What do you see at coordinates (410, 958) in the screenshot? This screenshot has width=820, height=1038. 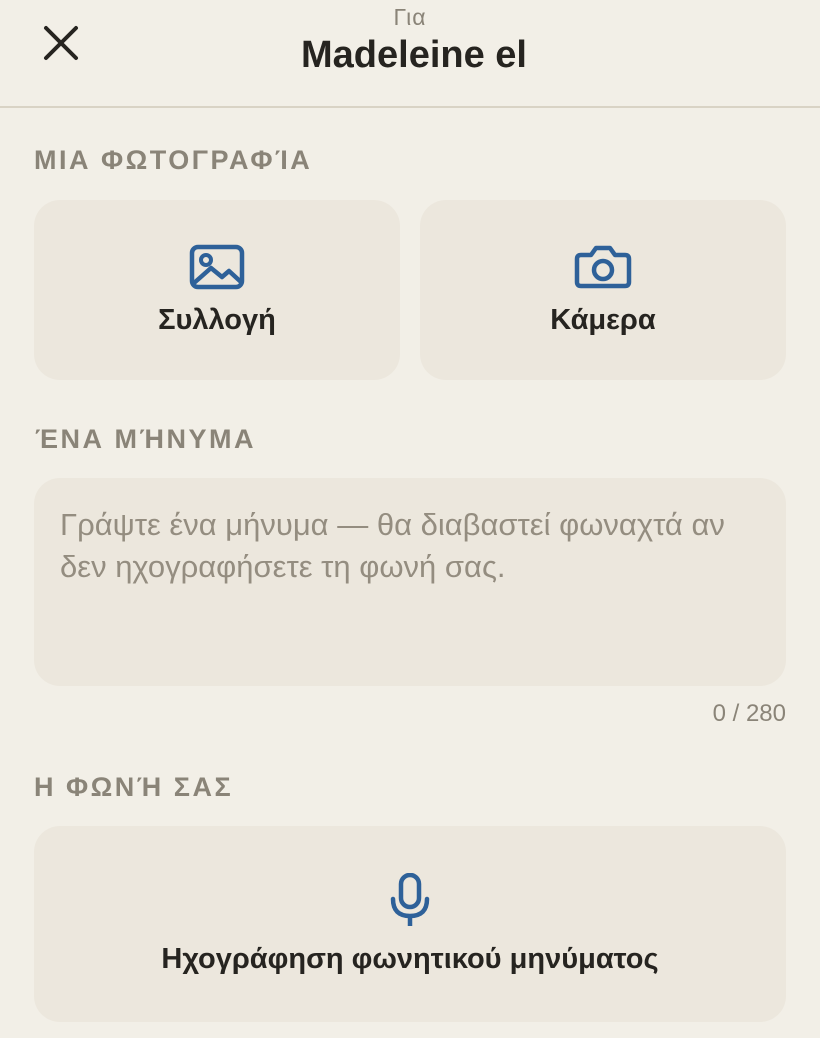 I see `record-voice-button-label: Ηχογράφηση φωνητικού μηνύματος` at bounding box center [410, 958].